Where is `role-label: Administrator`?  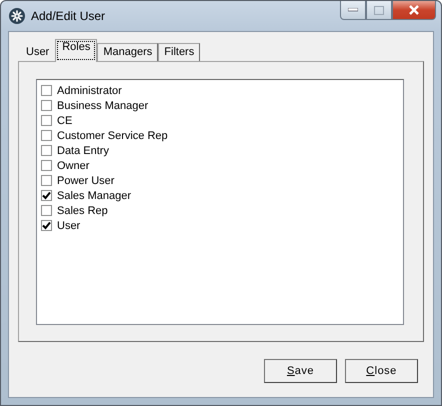
role-label: Administrator is located at coordinates (89, 90).